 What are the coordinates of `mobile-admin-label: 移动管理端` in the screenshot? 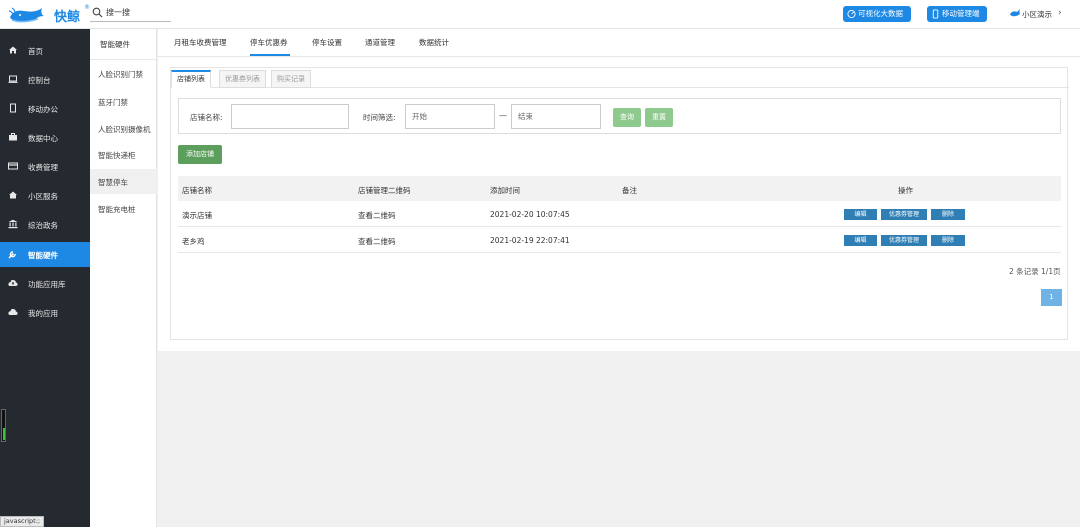 It's located at (961, 13).